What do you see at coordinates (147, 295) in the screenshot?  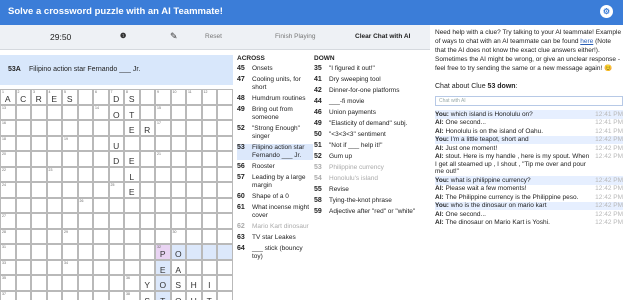 I see `grid-cell: S` at bounding box center [147, 295].